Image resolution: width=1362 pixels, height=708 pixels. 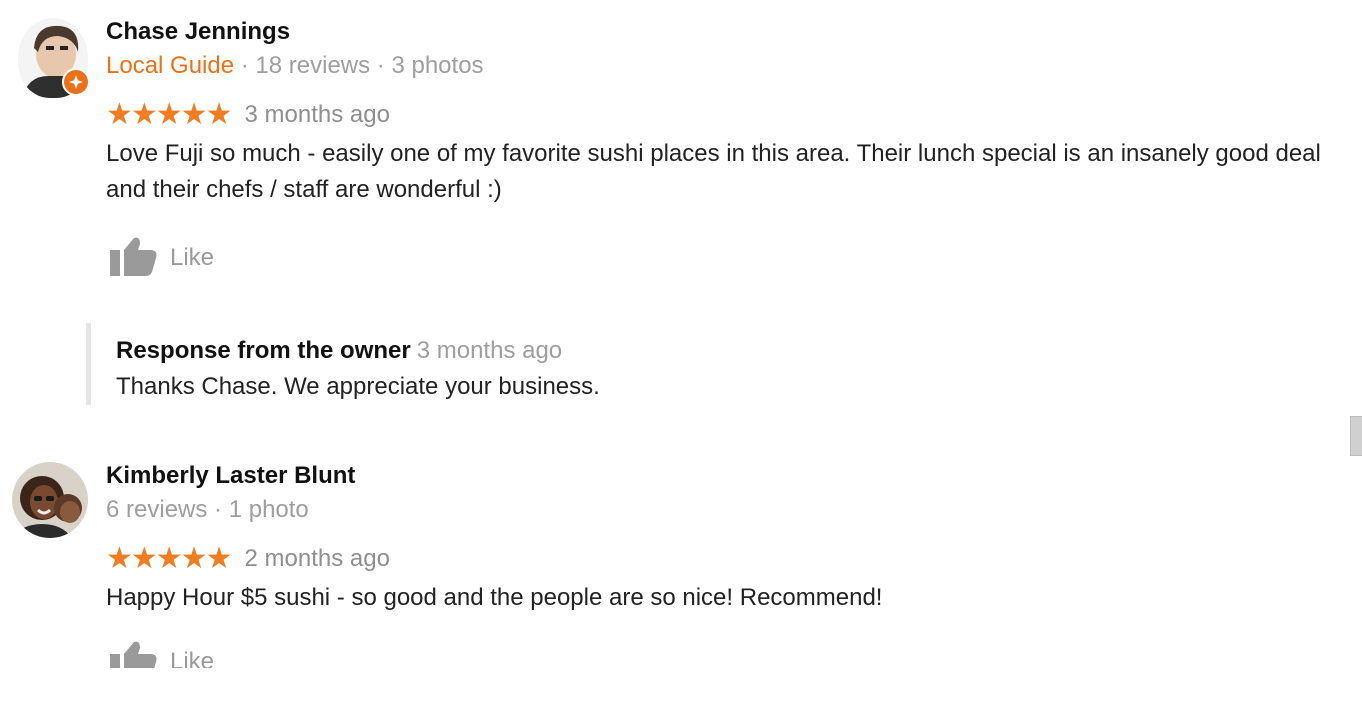 What do you see at coordinates (133, 256) in the screenshot?
I see `thumbs-up-icon` at bounding box center [133, 256].